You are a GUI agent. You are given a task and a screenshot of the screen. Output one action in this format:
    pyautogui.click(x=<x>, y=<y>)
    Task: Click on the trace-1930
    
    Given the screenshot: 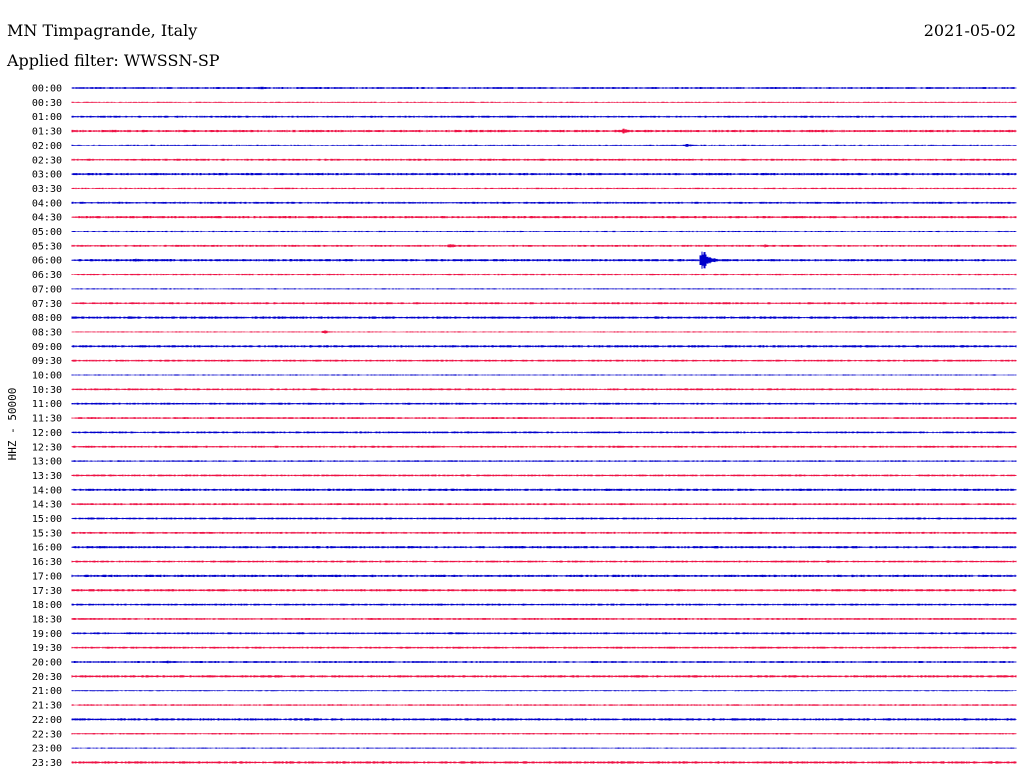 What is the action you would take?
    pyautogui.click(x=544, y=647)
    